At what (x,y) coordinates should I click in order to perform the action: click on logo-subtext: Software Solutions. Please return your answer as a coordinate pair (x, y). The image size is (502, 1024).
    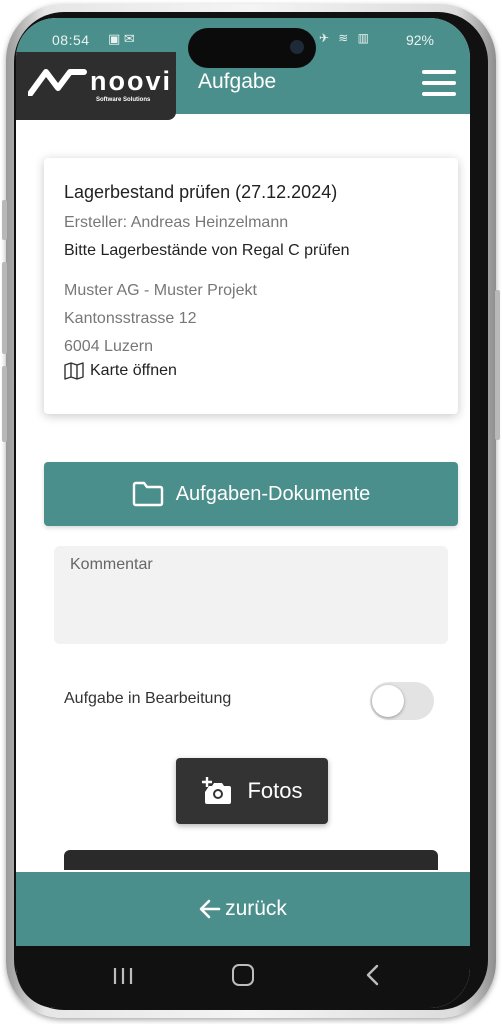
    Looking at the image, I should click on (123, 100).